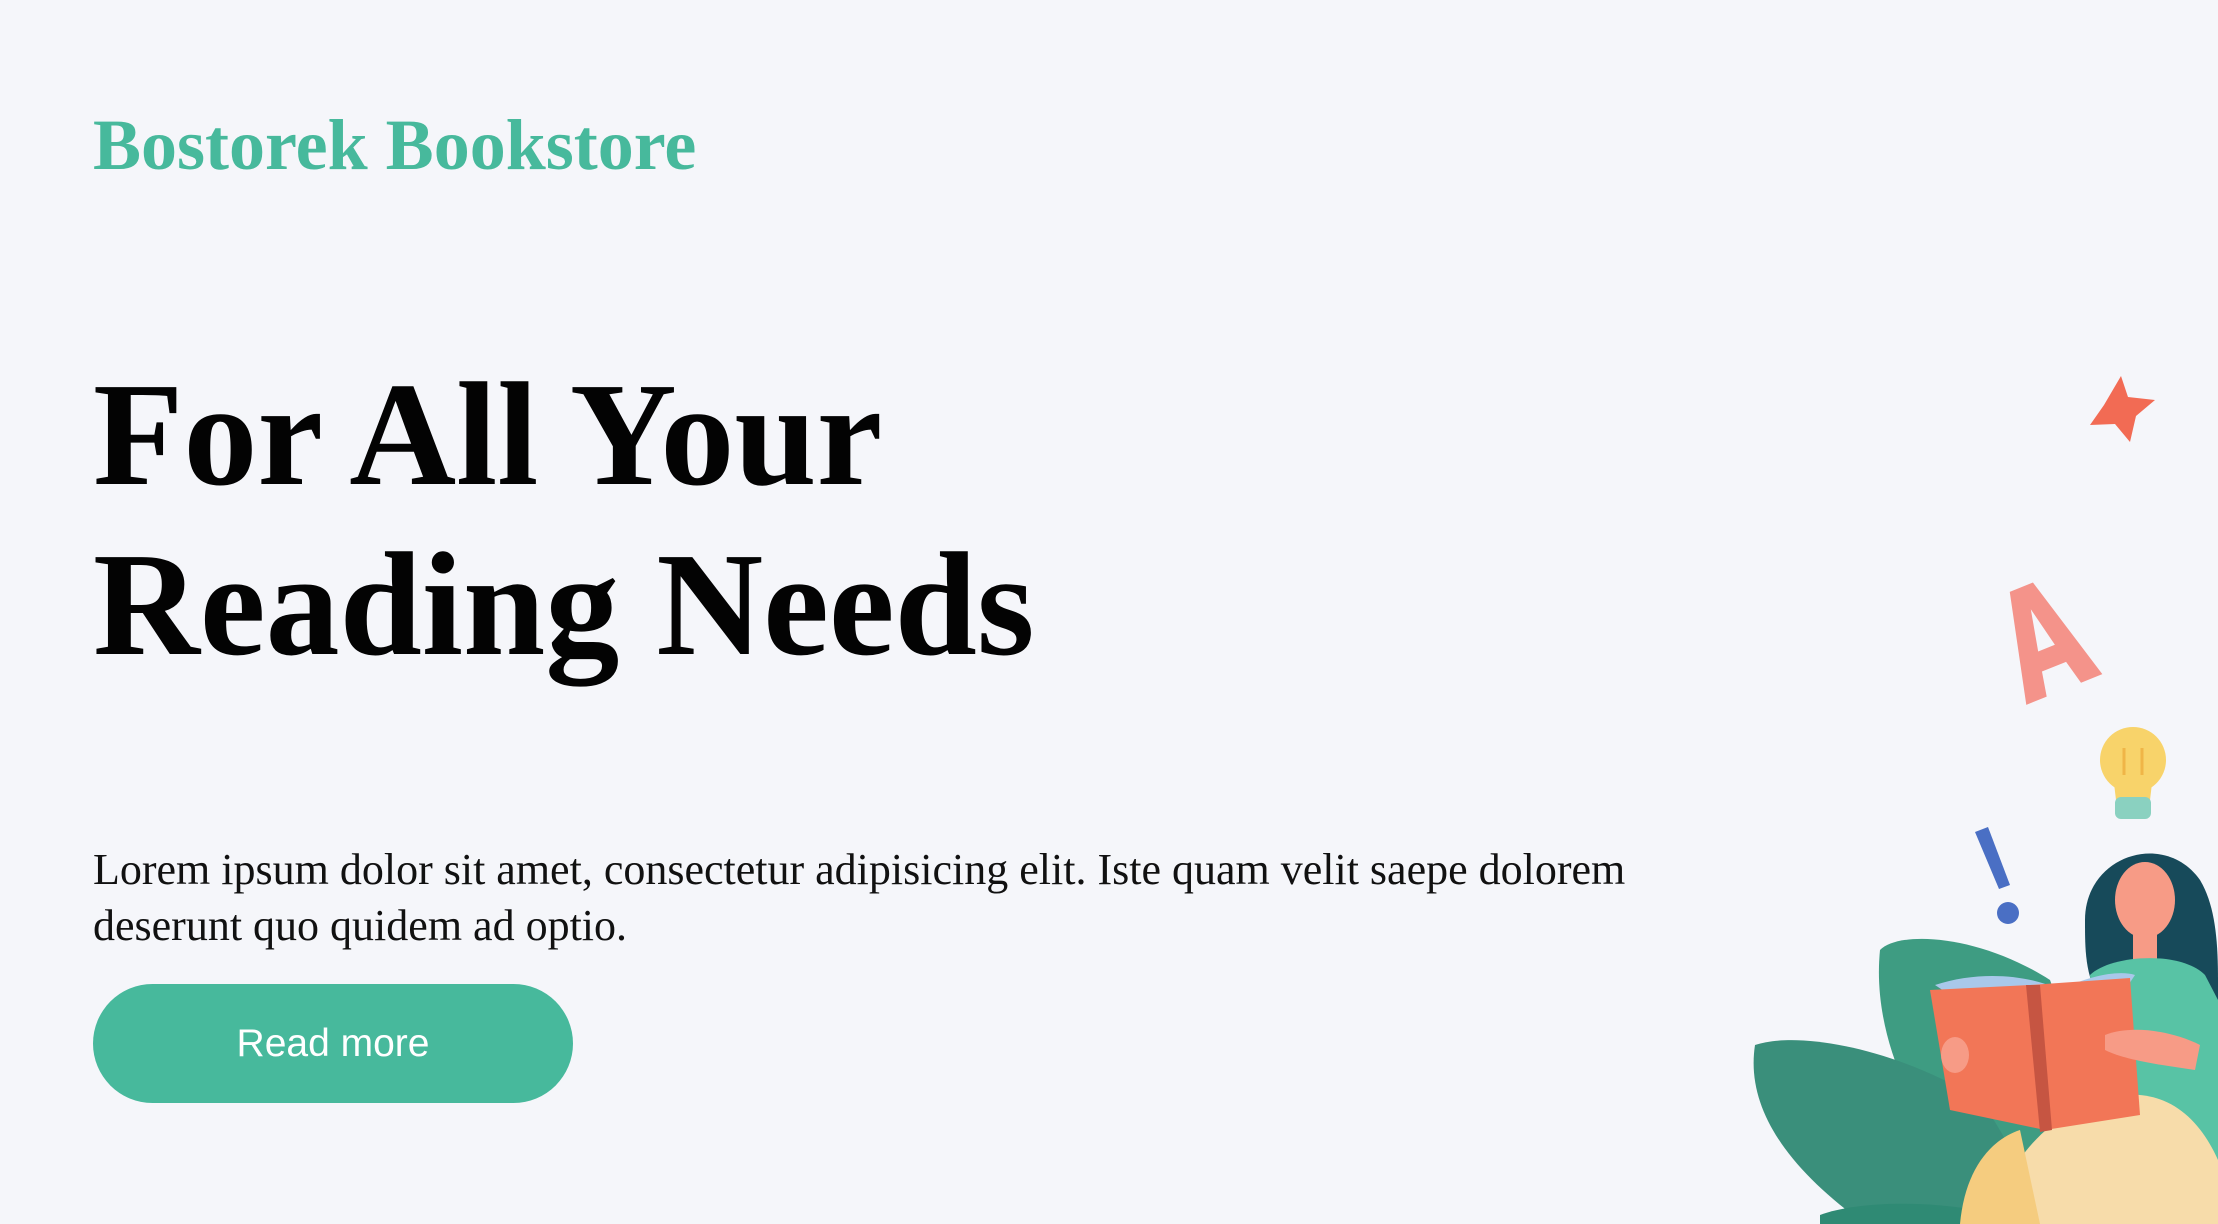  I want to click on brand-logo: Bostorek Bookstore, so click(394, 145).